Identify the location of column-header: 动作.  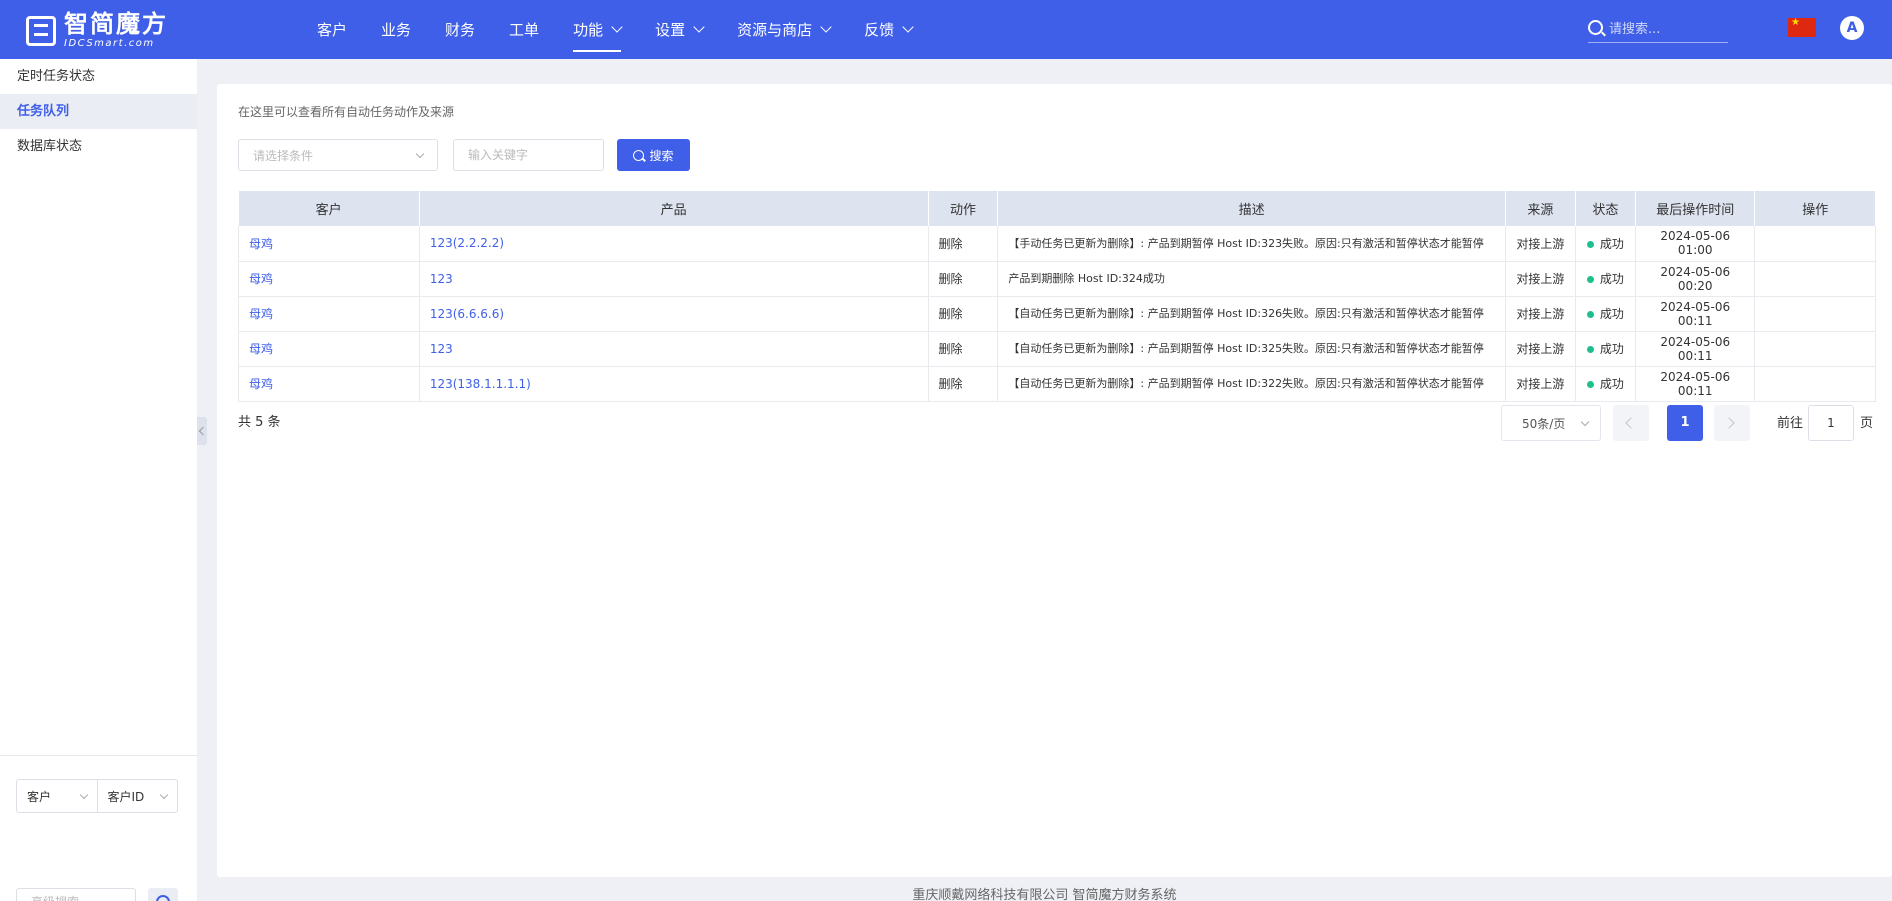
(963, 208).